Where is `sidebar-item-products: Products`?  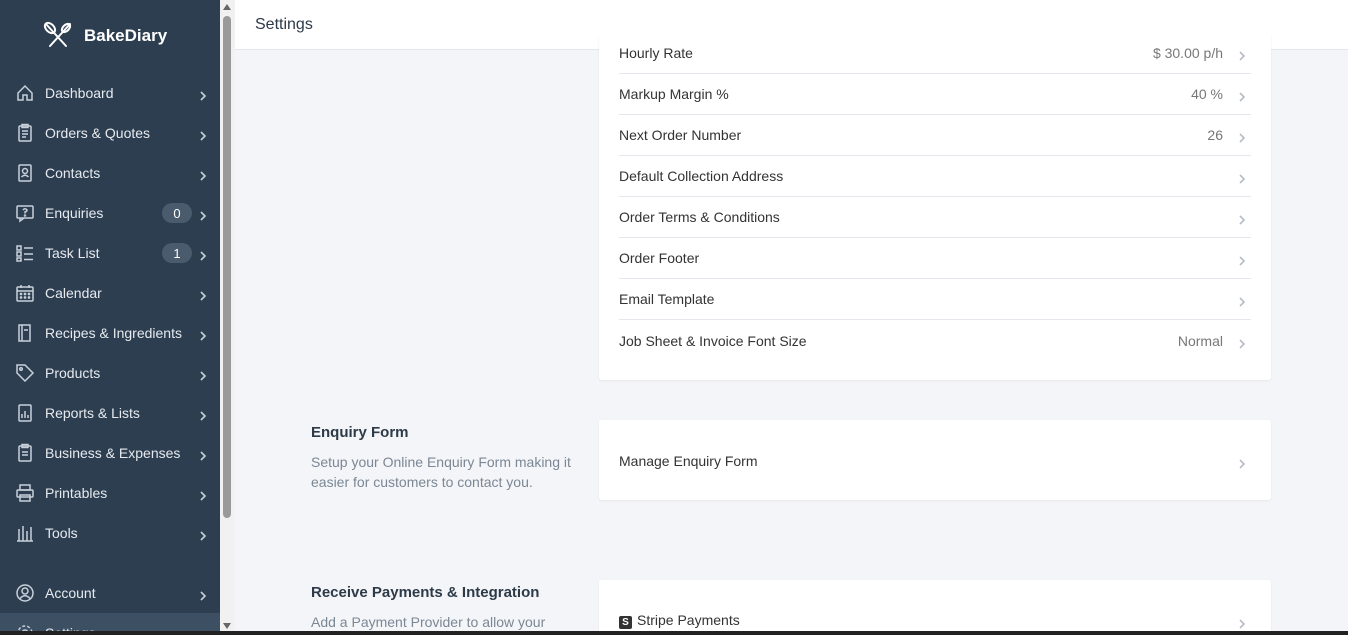 sidebar-item-products: Products is located at coordinates (110, 373).